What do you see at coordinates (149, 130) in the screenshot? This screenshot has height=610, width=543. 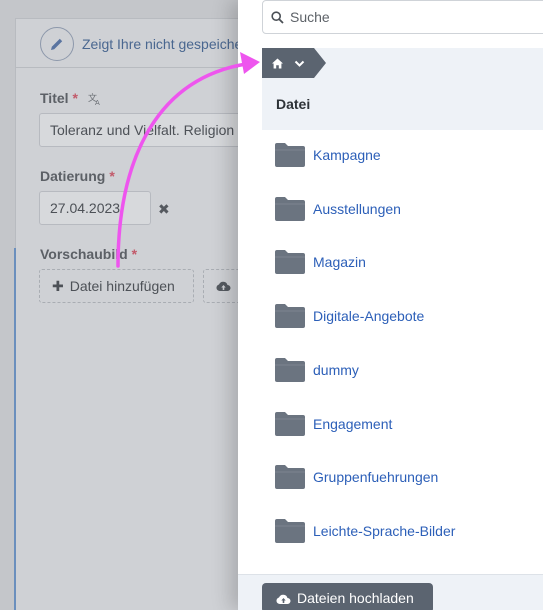 I see `title-input: Toleranz und Vielfalt. Religion` at bounding box center [149, 130].